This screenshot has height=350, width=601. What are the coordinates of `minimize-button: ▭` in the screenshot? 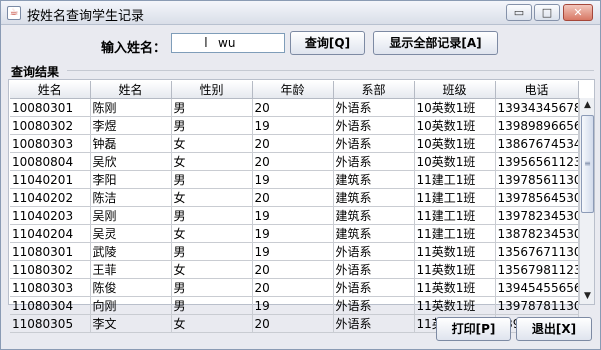 It's located at (519, 12).